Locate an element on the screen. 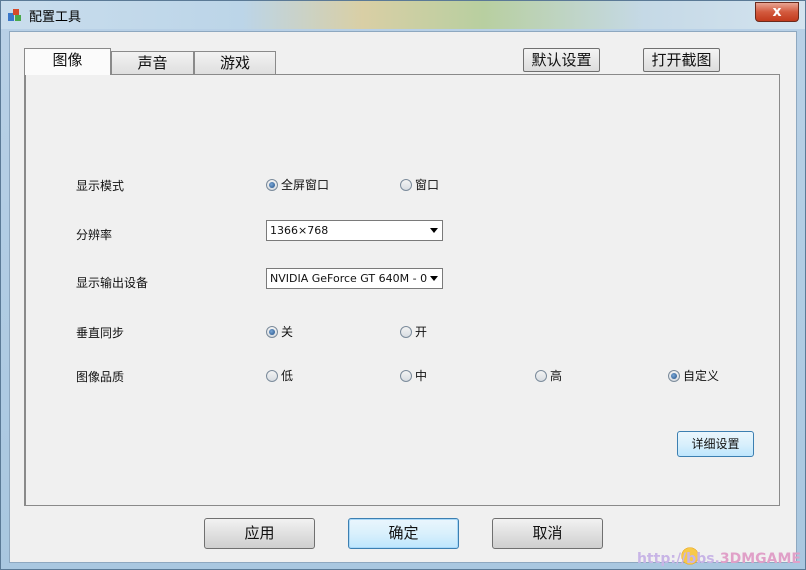  resolution-label: 分辨率 is located at coordinates (94, 235).